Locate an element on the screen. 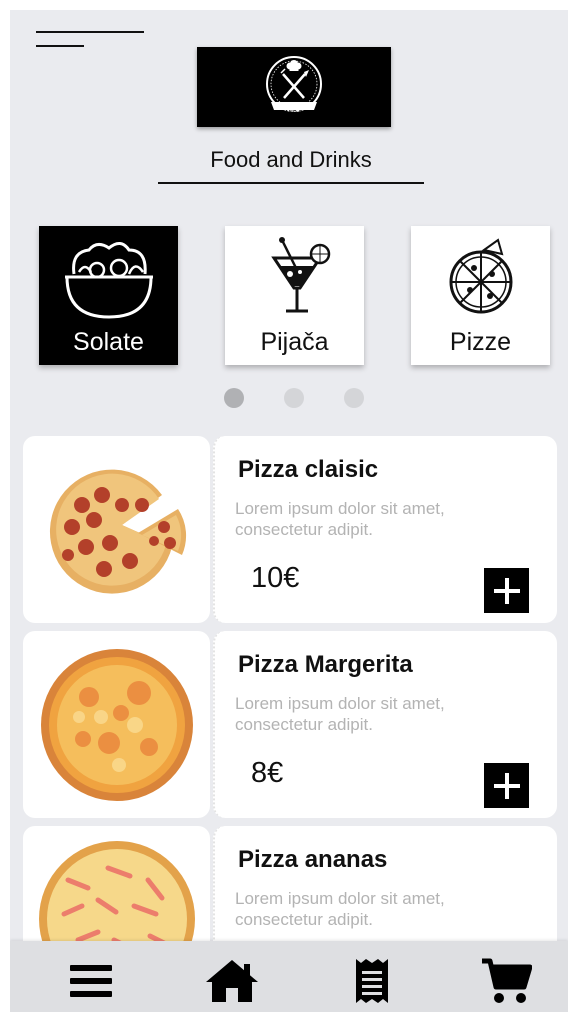 The width and height of the screenshot is (571, 1012). category-label: Solate is located at coordinates (108, 342).